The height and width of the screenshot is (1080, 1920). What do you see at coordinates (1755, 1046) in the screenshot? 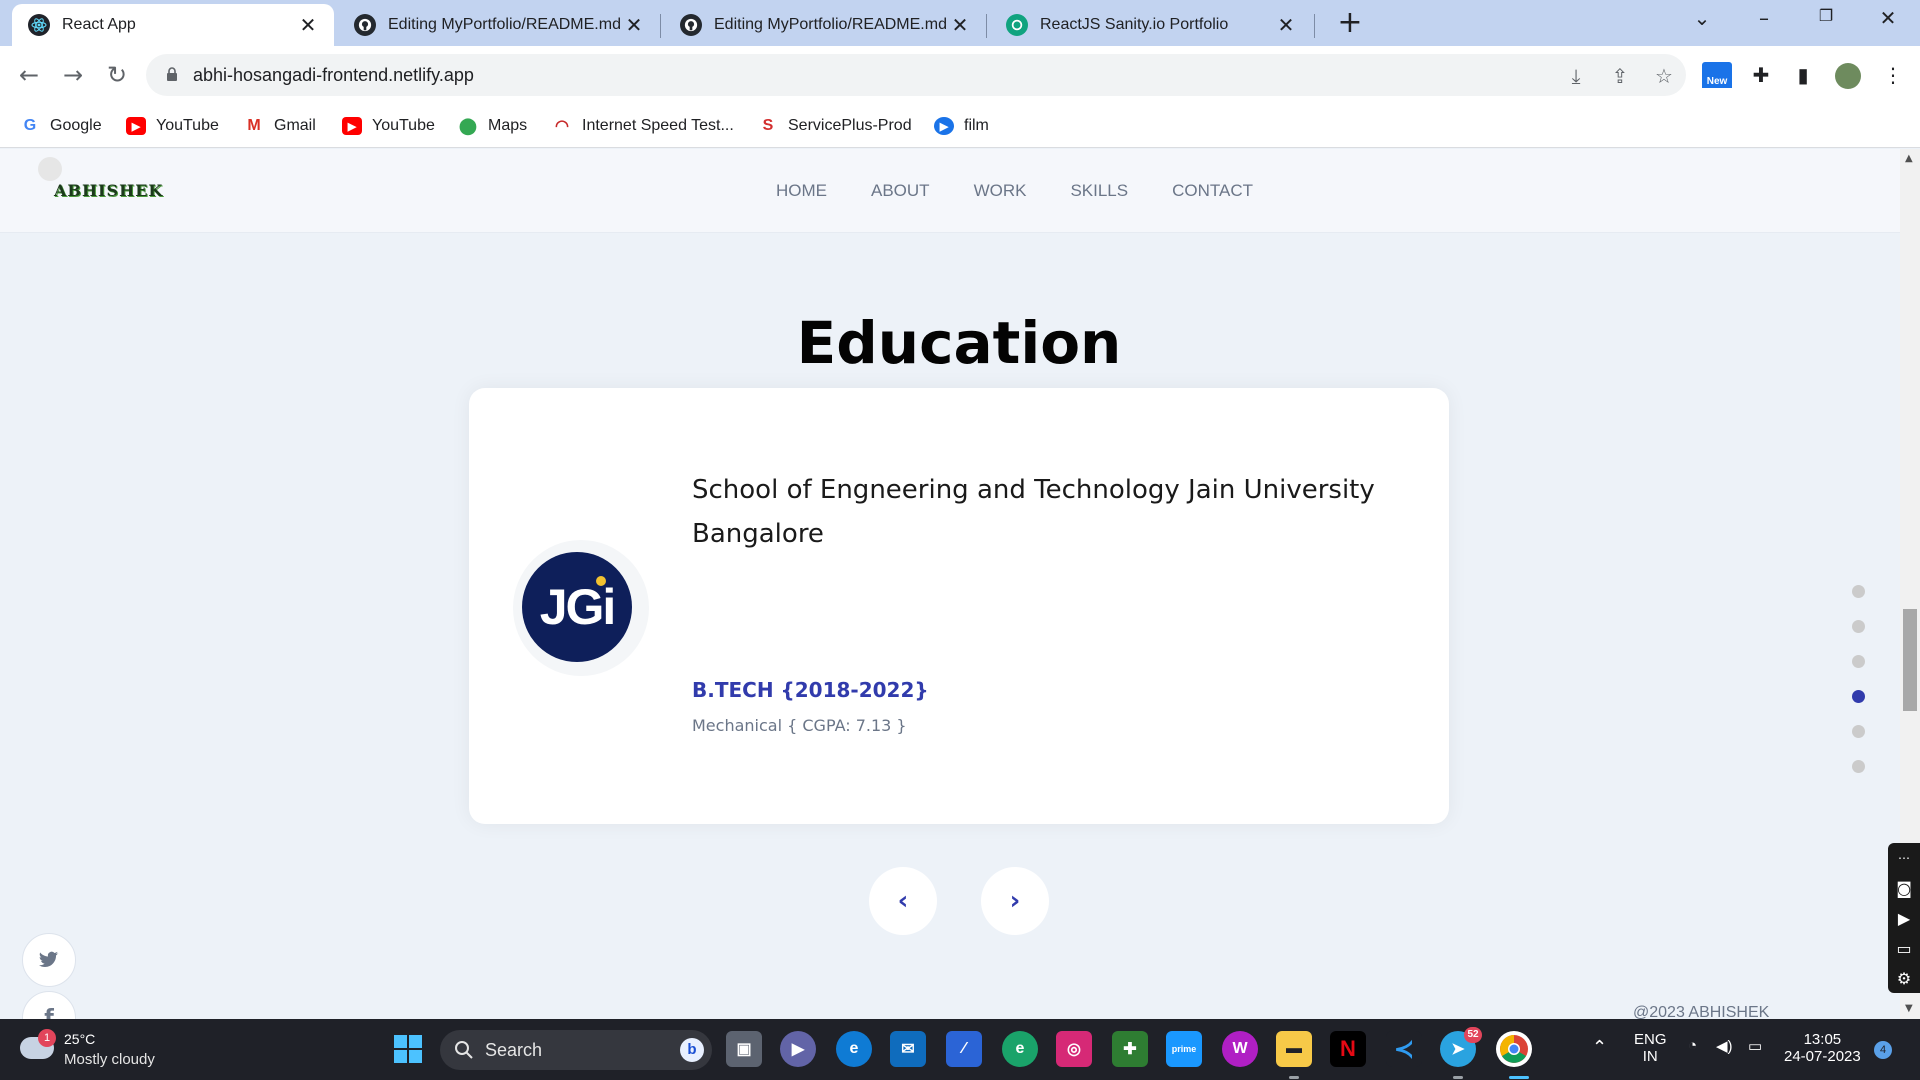
I see `battery-icon: ▭` at bounding box center [1755, 1046].